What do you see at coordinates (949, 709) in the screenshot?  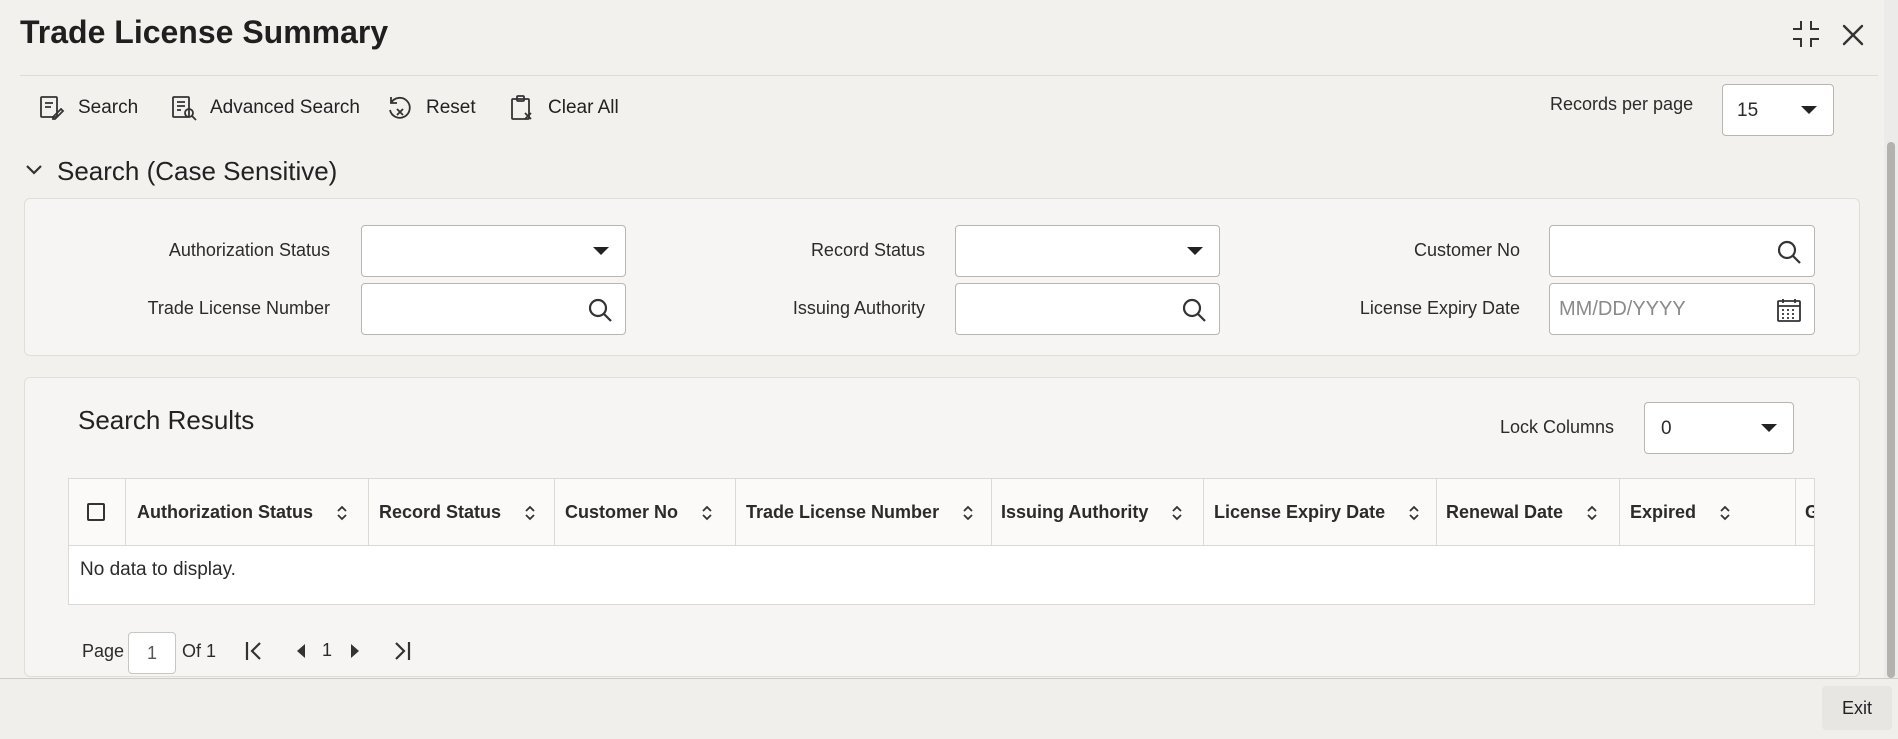 I see `footer-bar` at bounding box center [949, 709].